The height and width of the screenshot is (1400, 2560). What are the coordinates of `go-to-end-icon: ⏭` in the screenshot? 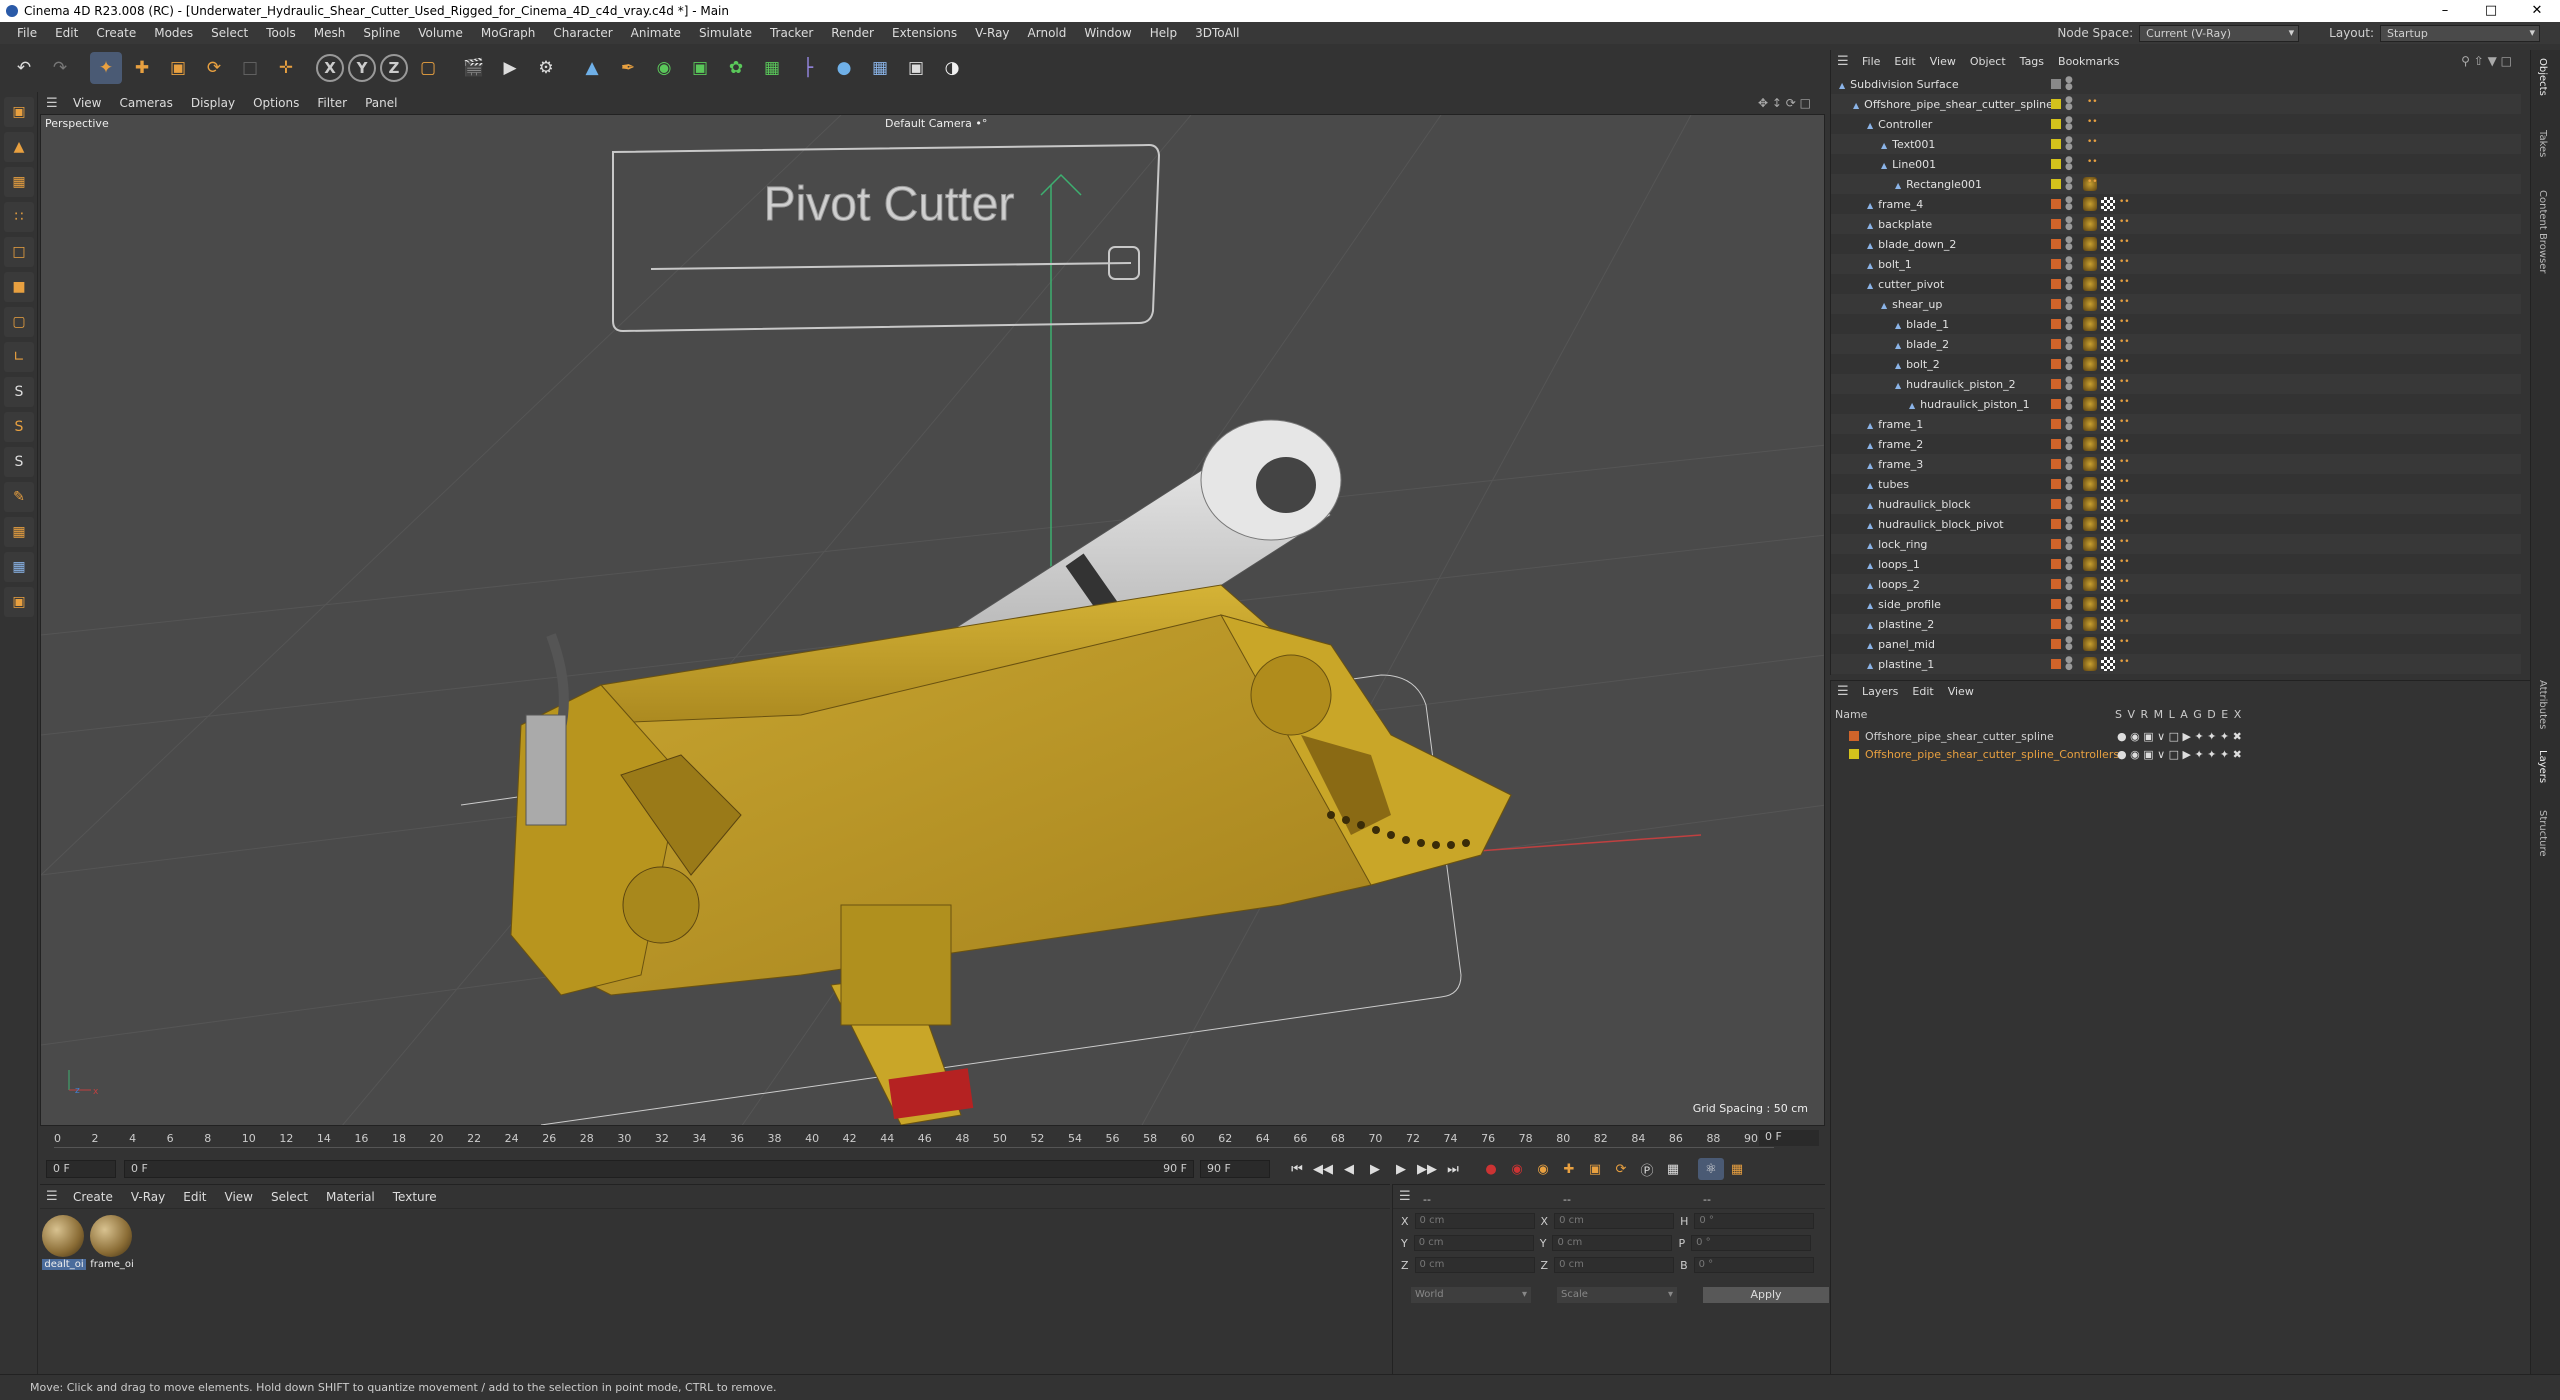 It's located at (1453, 1169).